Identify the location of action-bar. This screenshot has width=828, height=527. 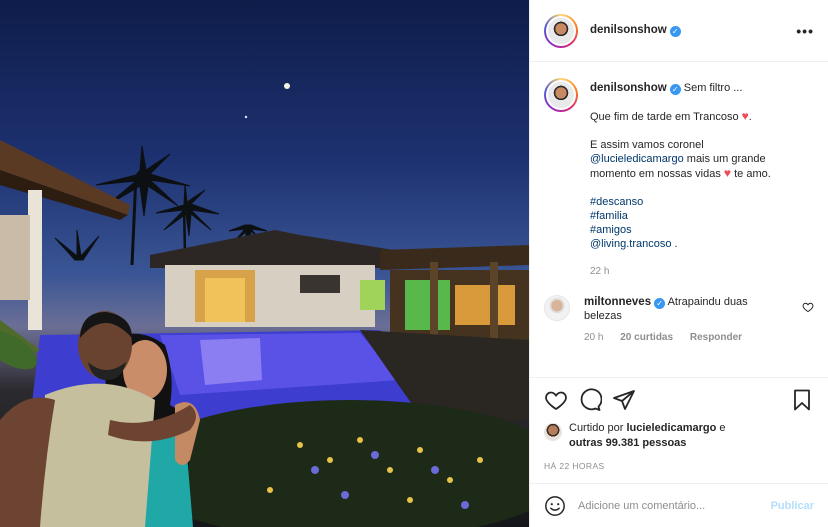
(679, 399).